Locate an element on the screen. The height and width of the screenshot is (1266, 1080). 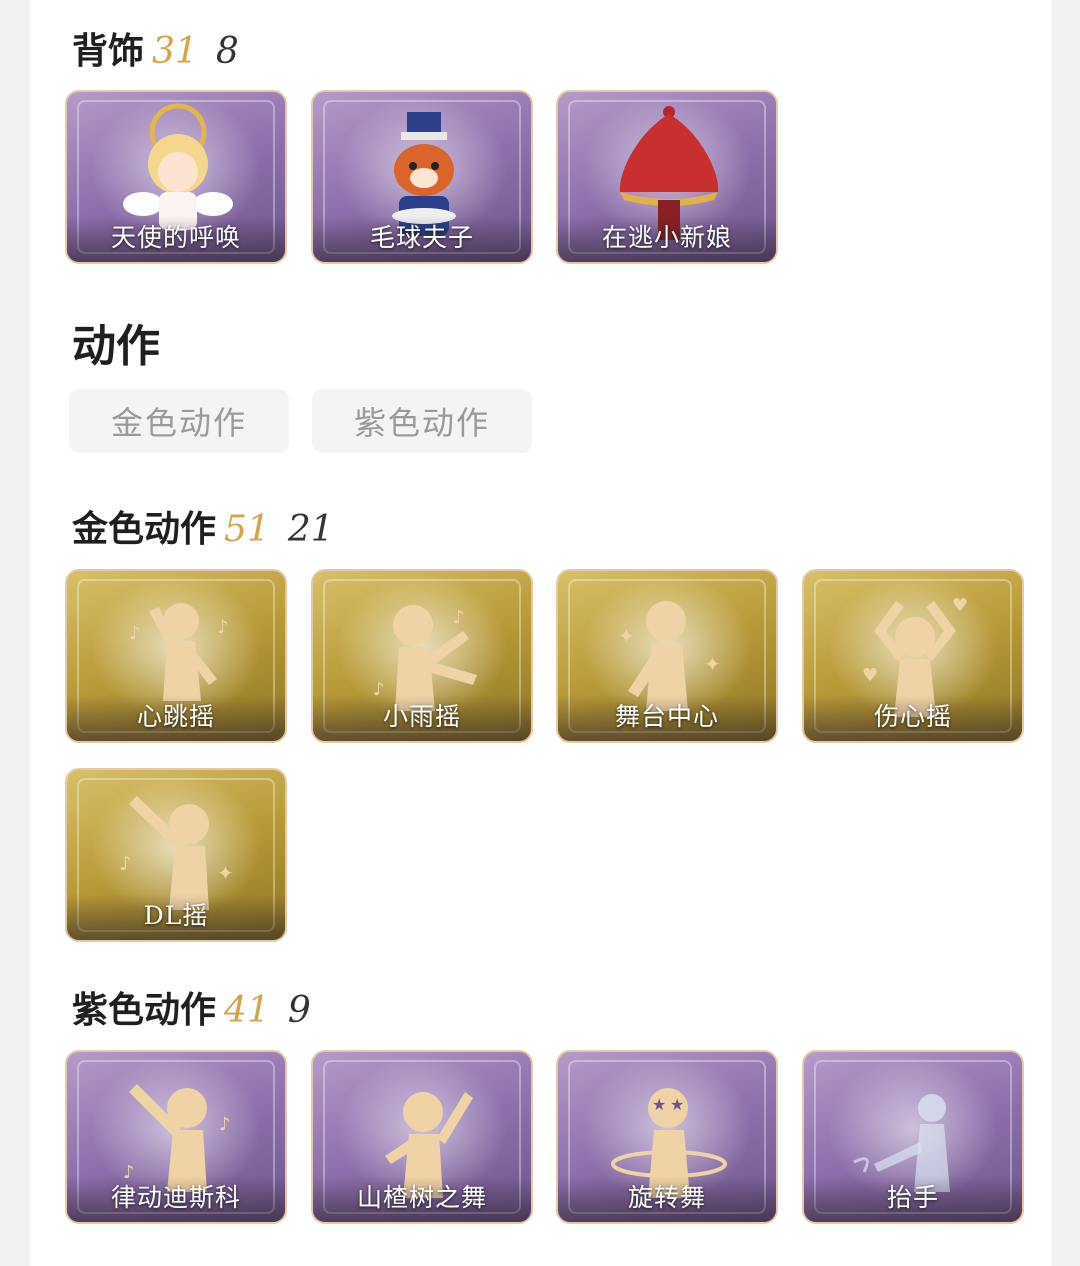
purple-action-card: ★ ★ 旋转舞 is located at coordinates (667, 1137).